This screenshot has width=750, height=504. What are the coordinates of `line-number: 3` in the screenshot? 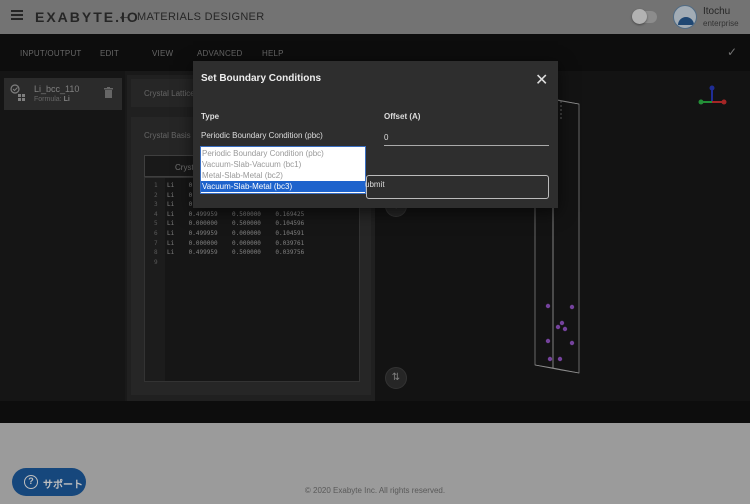 It's located at (156, 205).